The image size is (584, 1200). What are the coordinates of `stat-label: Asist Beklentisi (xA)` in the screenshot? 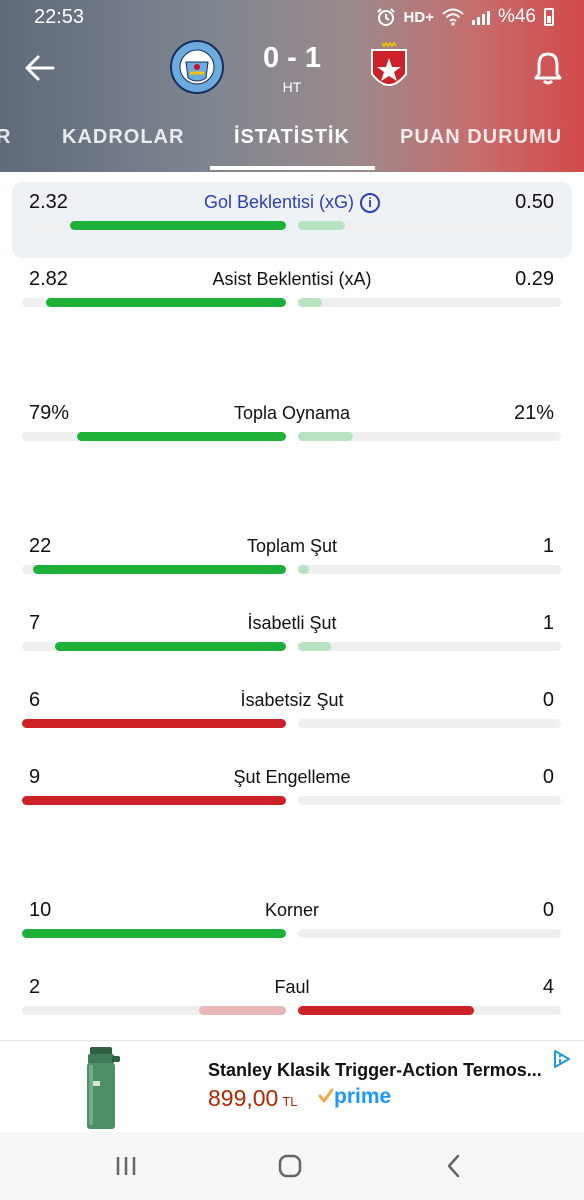 It's located at (292, 279).